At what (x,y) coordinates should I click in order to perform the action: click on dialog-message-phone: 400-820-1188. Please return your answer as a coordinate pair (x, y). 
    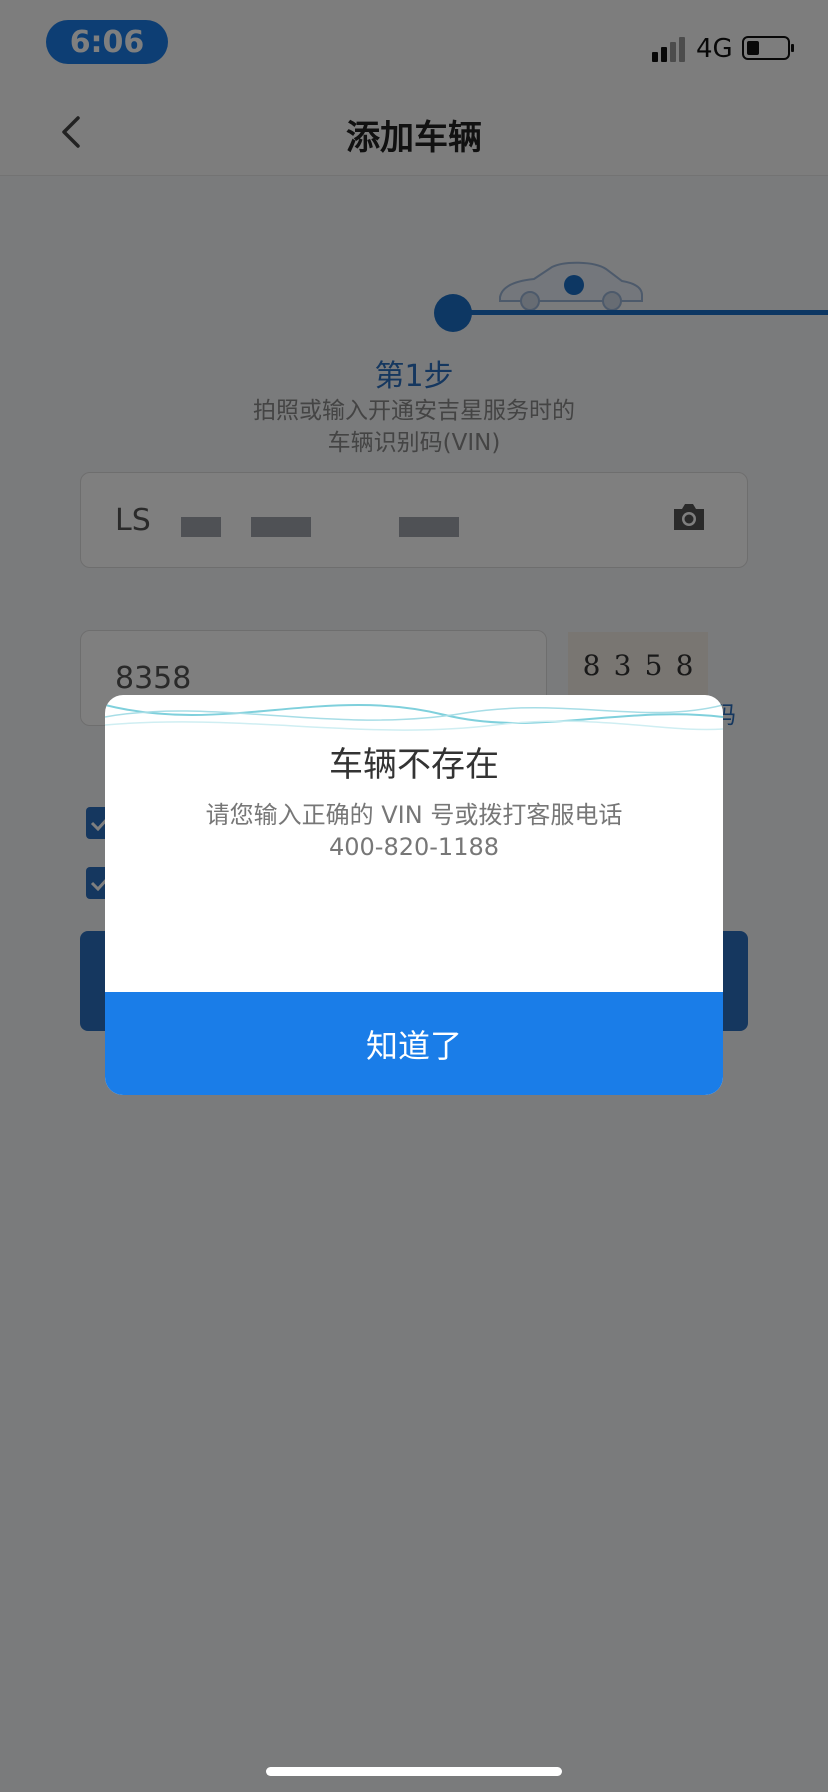
    Looking at the image, I should click on (413, 847).